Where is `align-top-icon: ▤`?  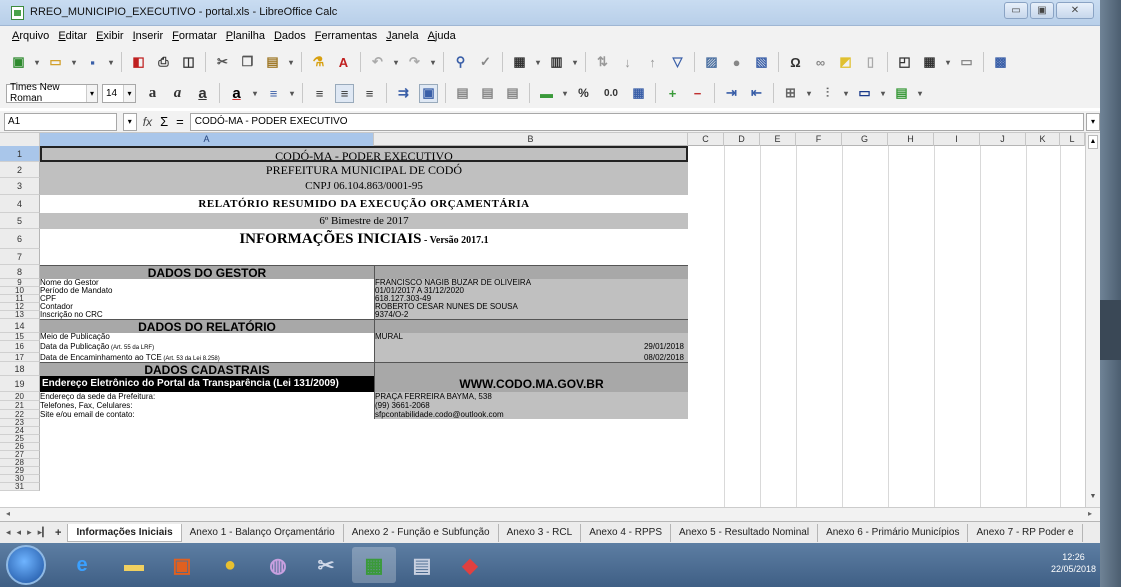 align-top-icon: ▤ is located at coordinates (462, 93).